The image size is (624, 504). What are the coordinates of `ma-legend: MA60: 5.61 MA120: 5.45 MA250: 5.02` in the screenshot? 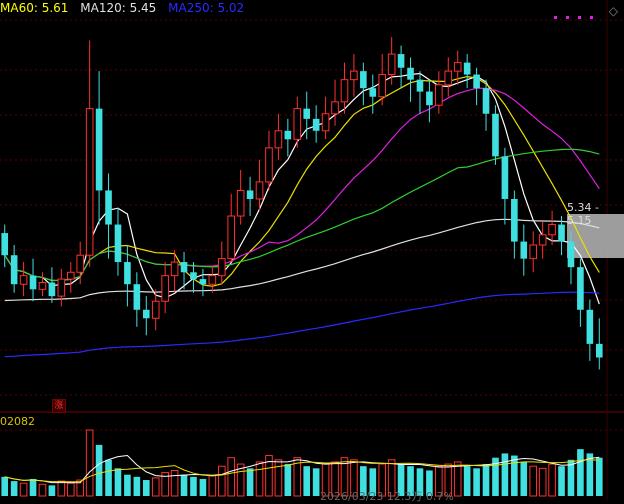 It's located at (126, 8).